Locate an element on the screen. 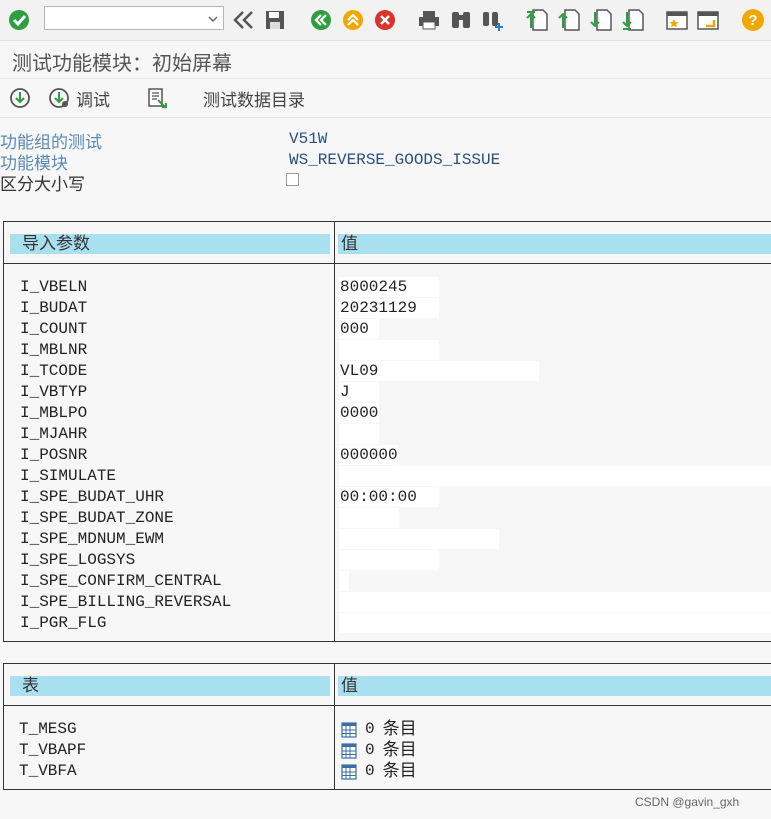 The width and height of the screenshot is (771, 819). param-value-input: VL09 is located at coordinates (439, 371).